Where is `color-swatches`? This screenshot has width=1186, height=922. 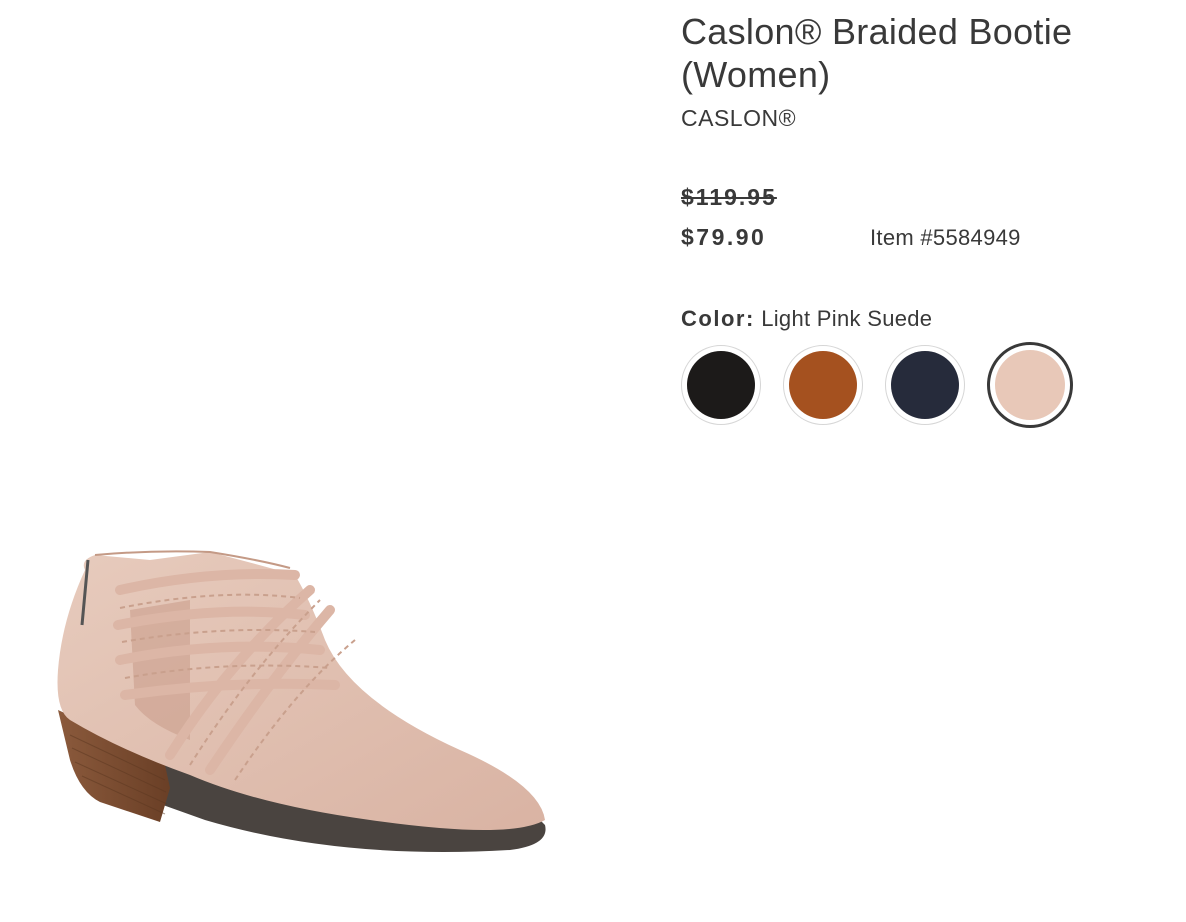
color-swatches is located at coordinates (921, 385).